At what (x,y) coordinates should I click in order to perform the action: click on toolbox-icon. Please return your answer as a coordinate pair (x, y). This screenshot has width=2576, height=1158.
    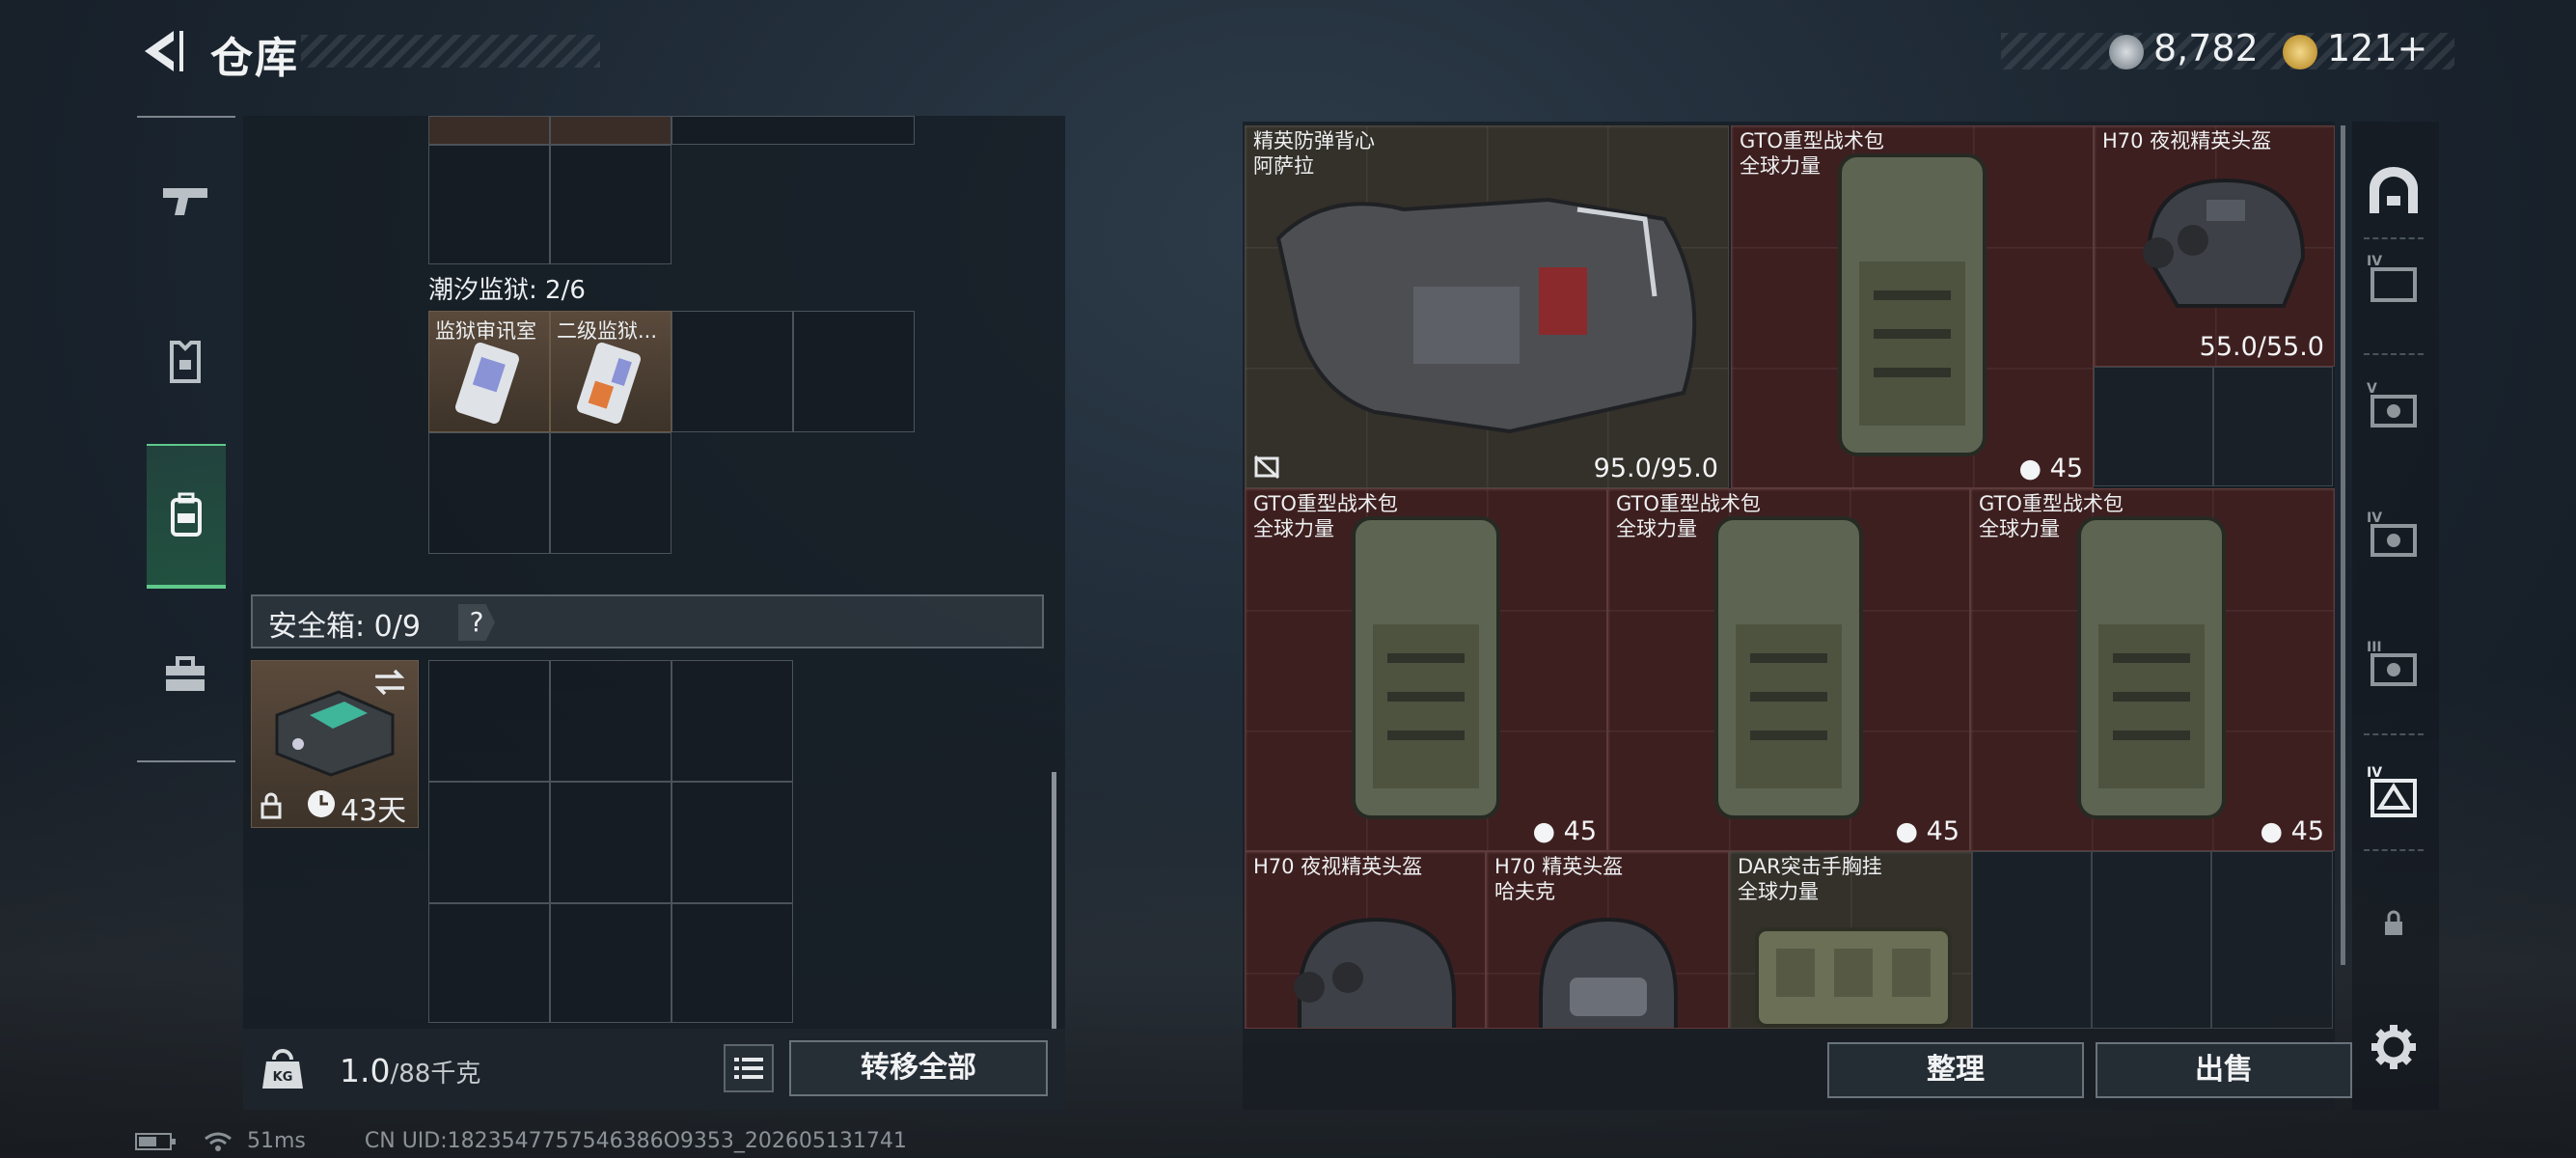
    Looking at the image, I should click on (185, 673).